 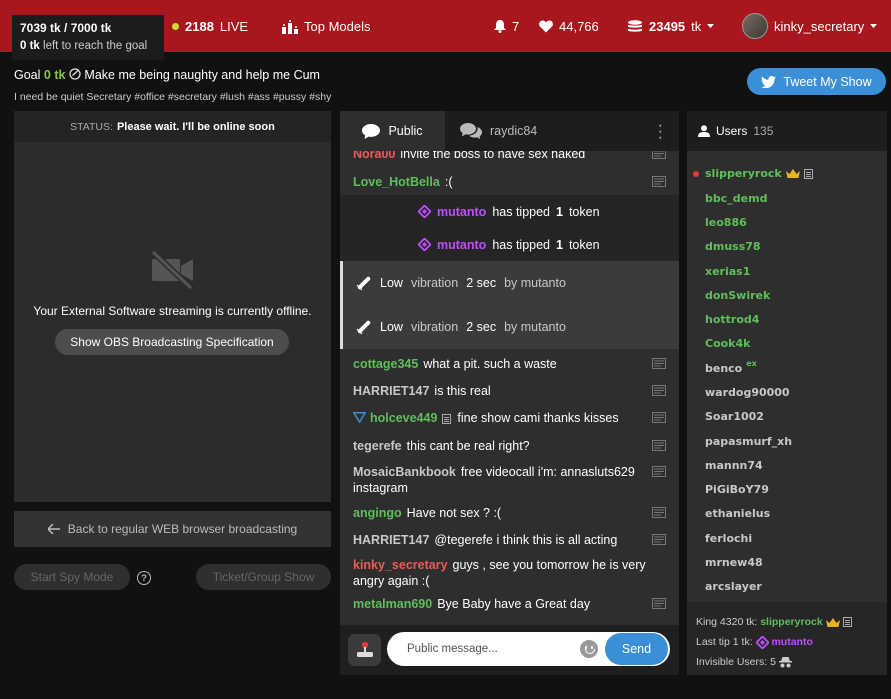 What do you see at coordinates (498, 131) in the screenshot?
I see `tab-private-raydic84: raydic84` at bounding box center [498, 131].